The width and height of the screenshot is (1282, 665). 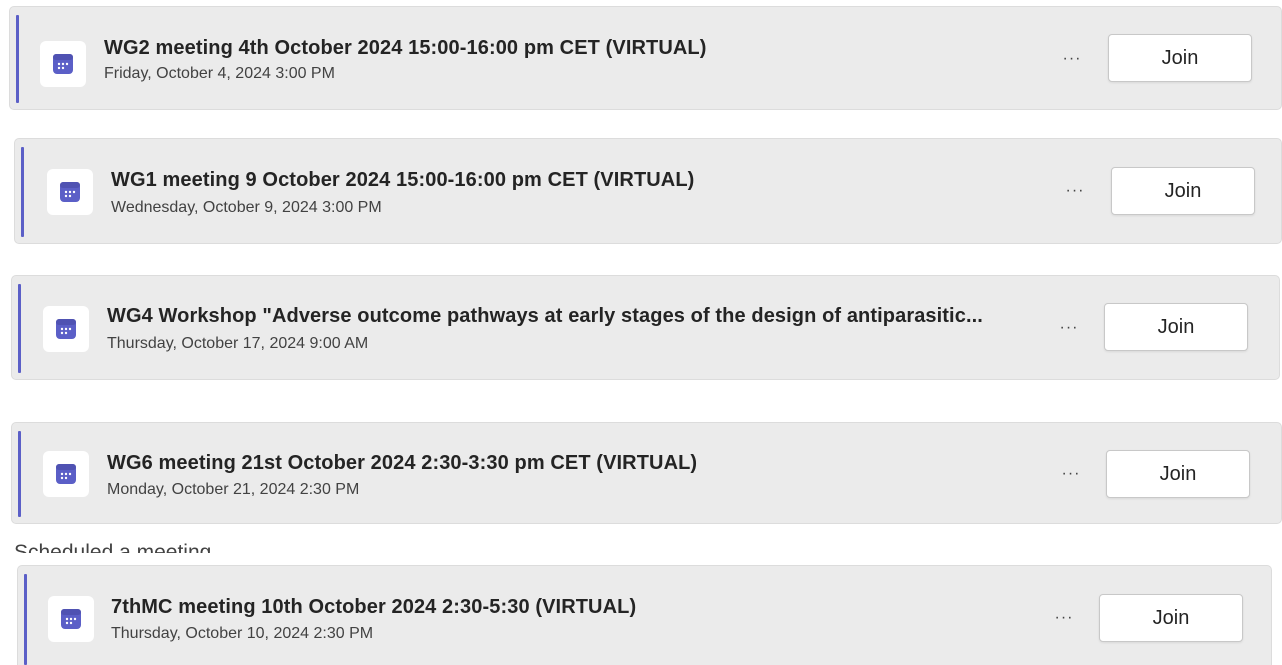 What do you see at coordinates (246, 207) in the screenshot?
I see `meeting-datetime: Wednesday, October 9, 2024 3:00 PM` at bounding box center [246, 207].